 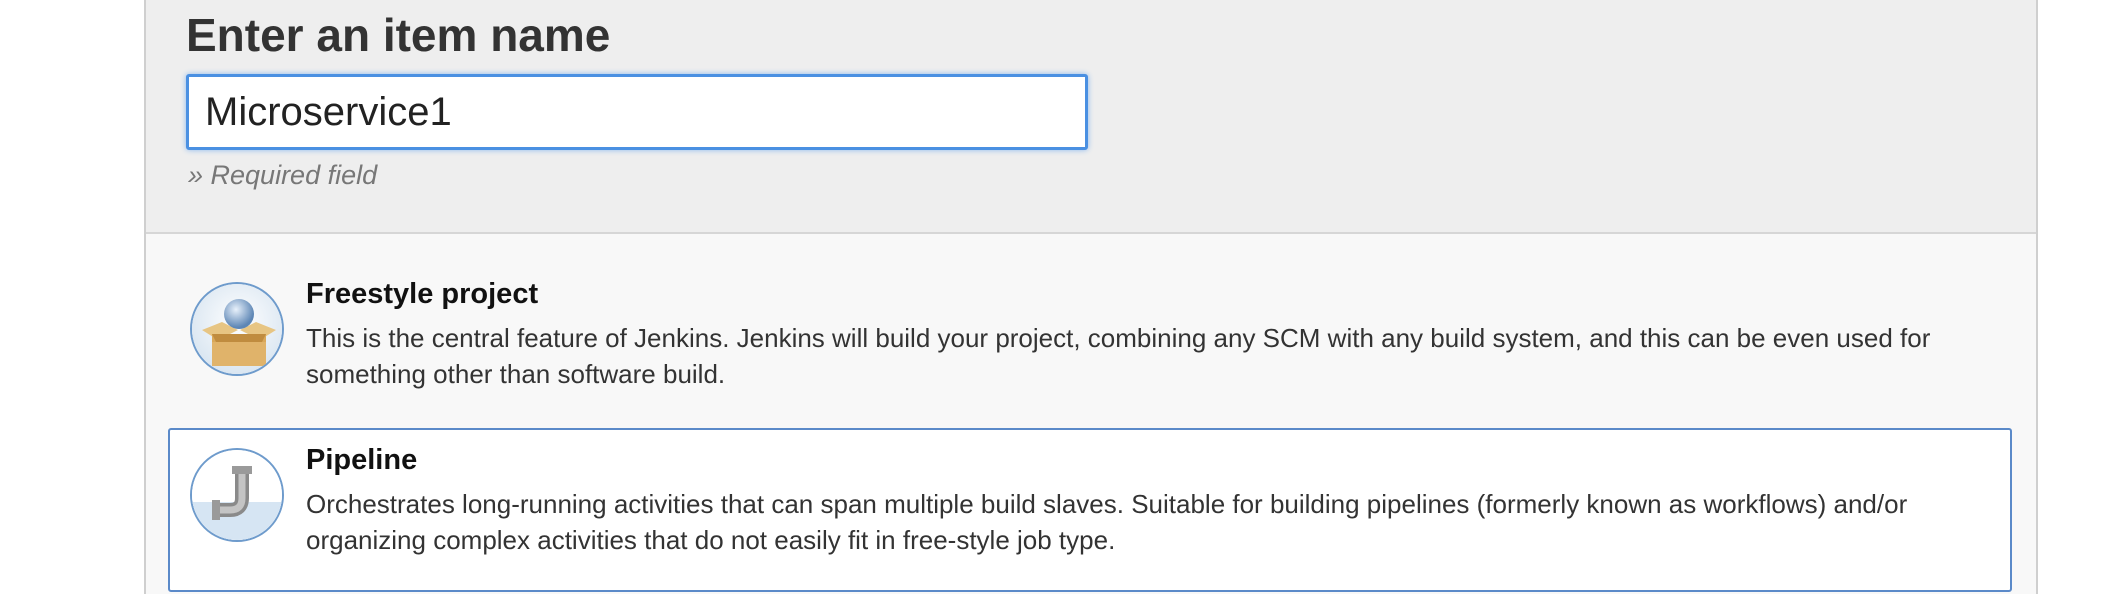 What do you see at coordinates (422, 294) in the screenshot?
I see `item-type-title: Freestyle project` at bounding box center [422, 294].